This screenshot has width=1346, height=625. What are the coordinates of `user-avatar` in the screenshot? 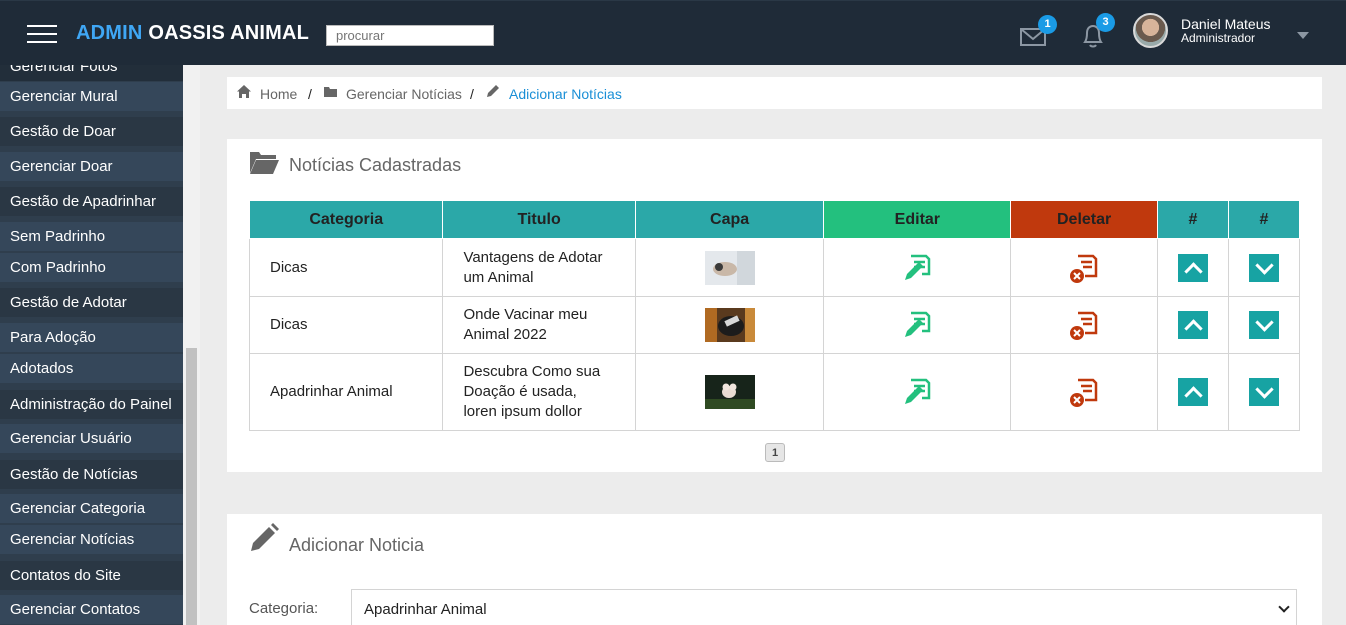 It's located at (1150, 30).